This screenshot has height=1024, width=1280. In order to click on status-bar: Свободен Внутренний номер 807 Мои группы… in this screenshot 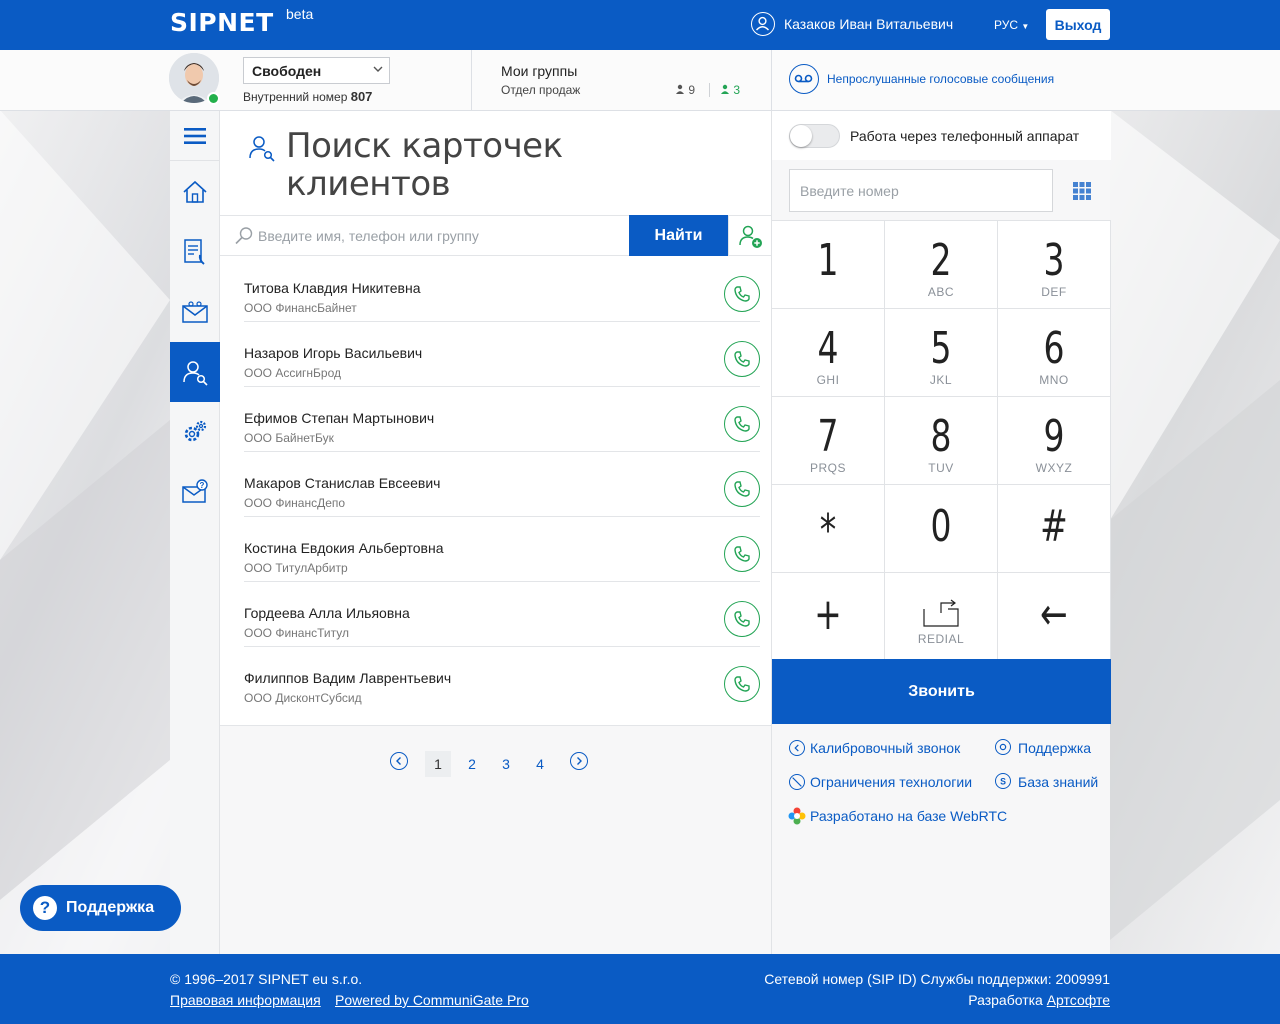, I will do `click(640, 80)`.